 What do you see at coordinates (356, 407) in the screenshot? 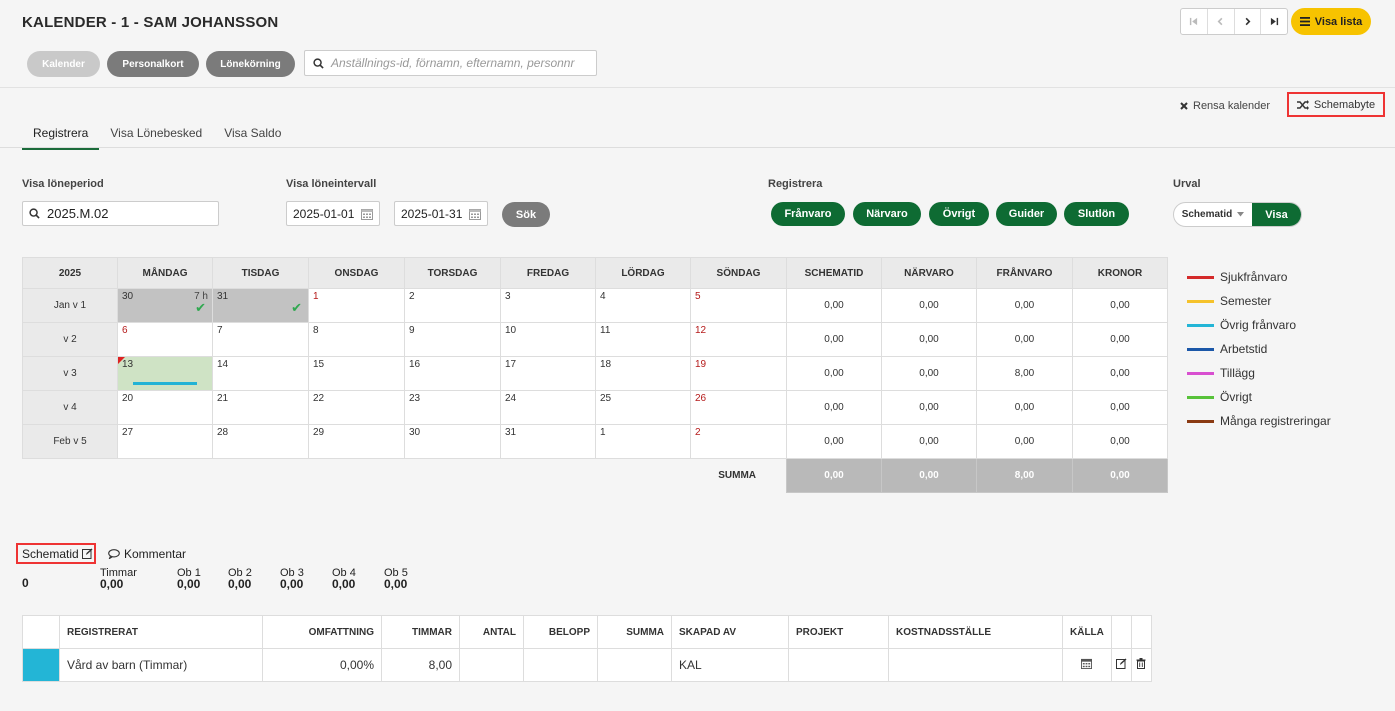
I see `calendar-day-cell: 22` at bounding box center [356, 407].